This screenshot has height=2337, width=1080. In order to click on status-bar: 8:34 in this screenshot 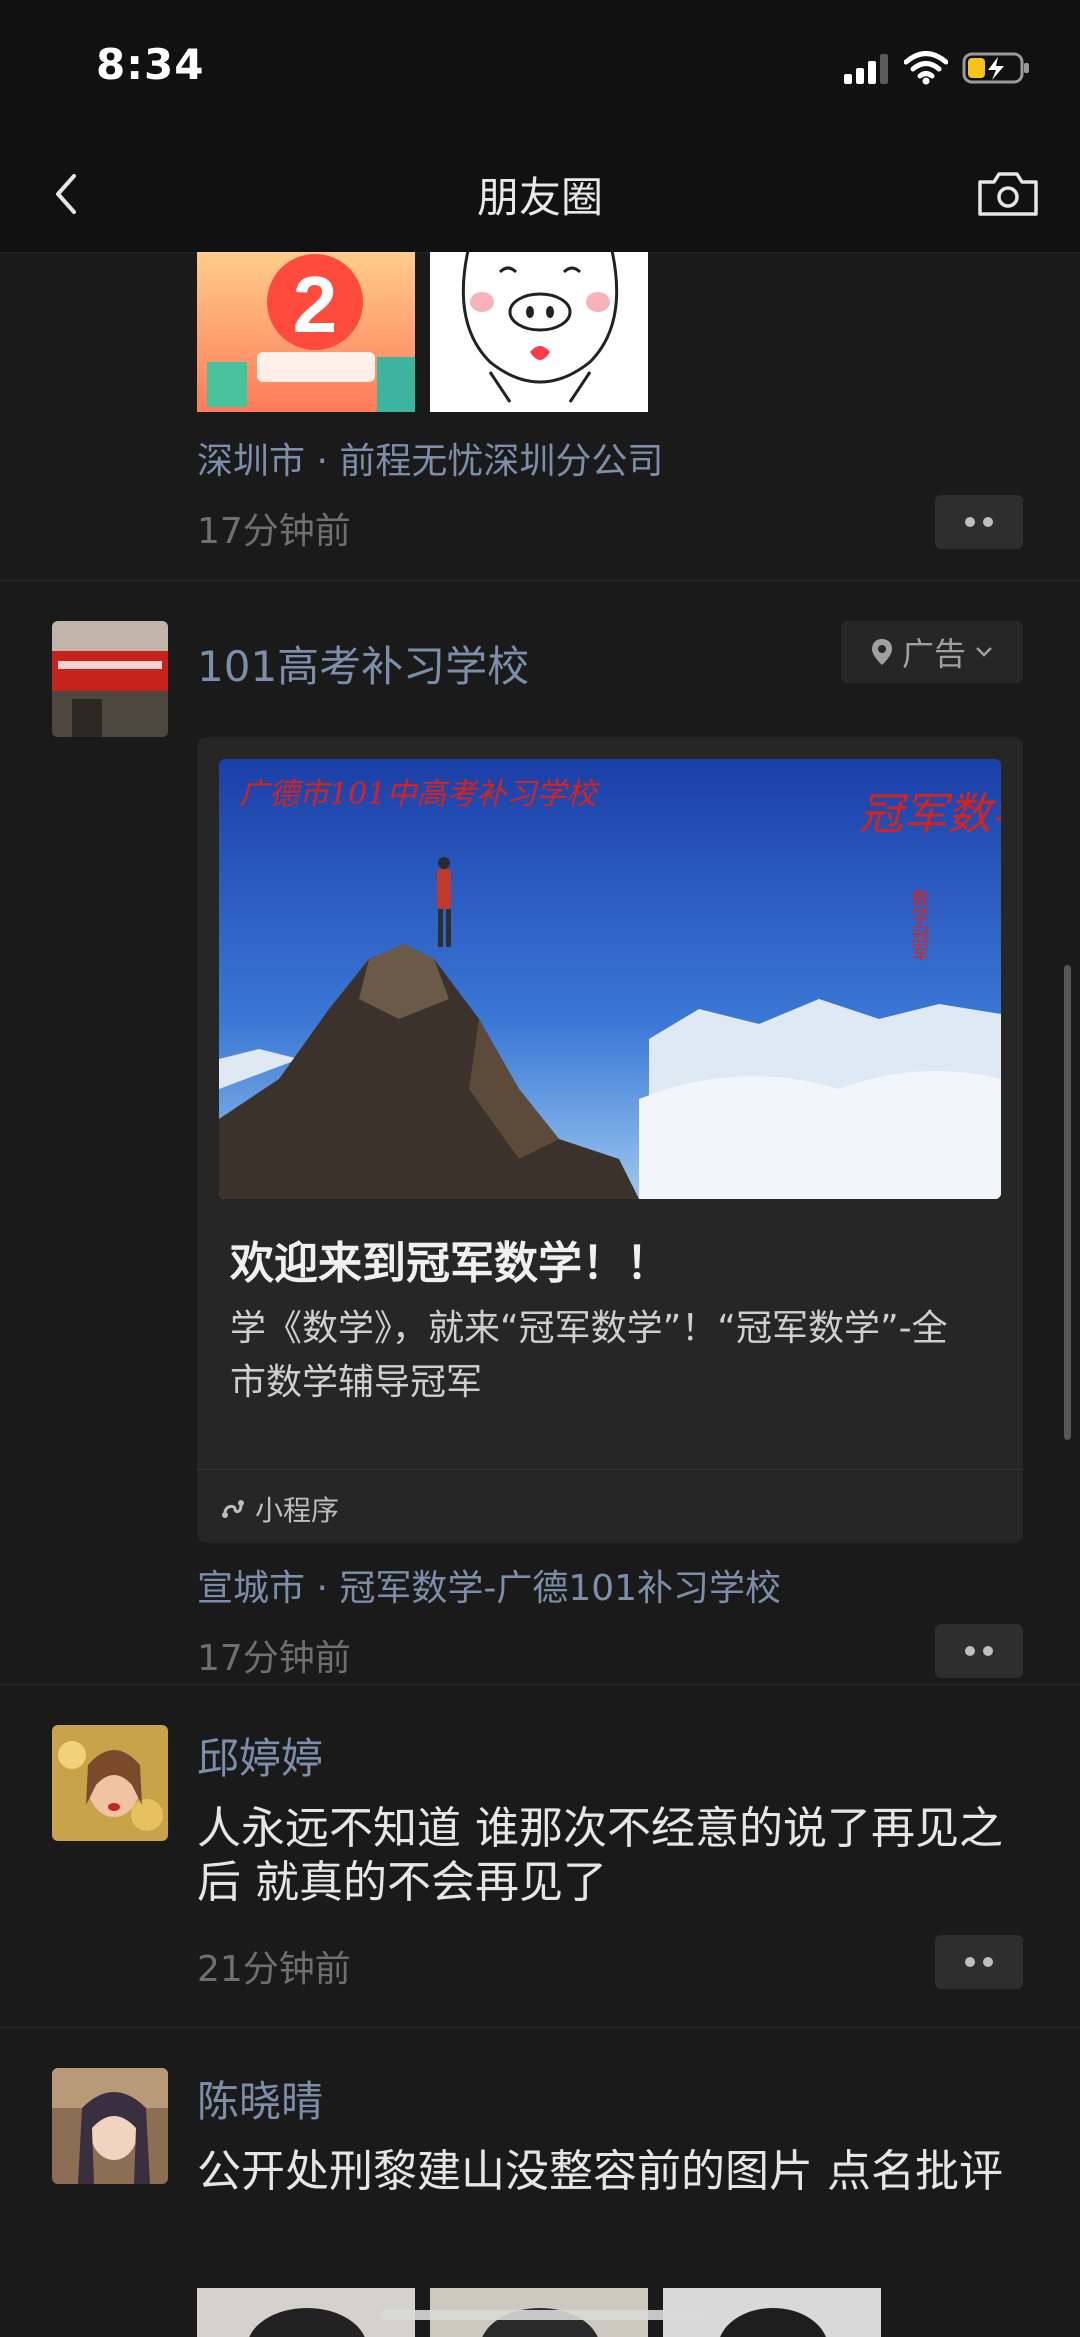, I will do `click(540, 70)`.